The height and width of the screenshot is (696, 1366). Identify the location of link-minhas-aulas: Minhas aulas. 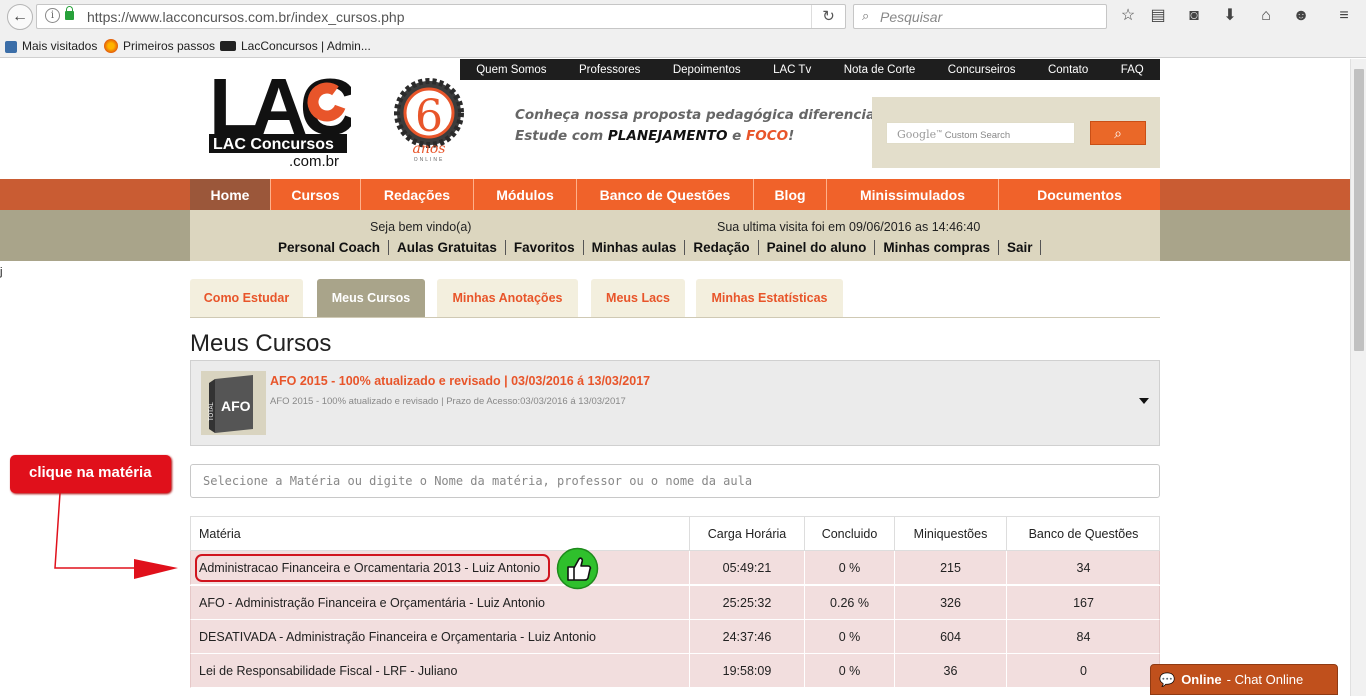
(635, 247).